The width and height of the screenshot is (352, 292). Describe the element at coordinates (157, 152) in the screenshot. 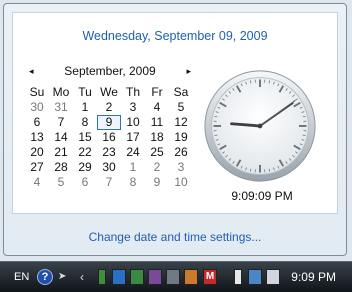

I see `calendar-day: 25` at that location.